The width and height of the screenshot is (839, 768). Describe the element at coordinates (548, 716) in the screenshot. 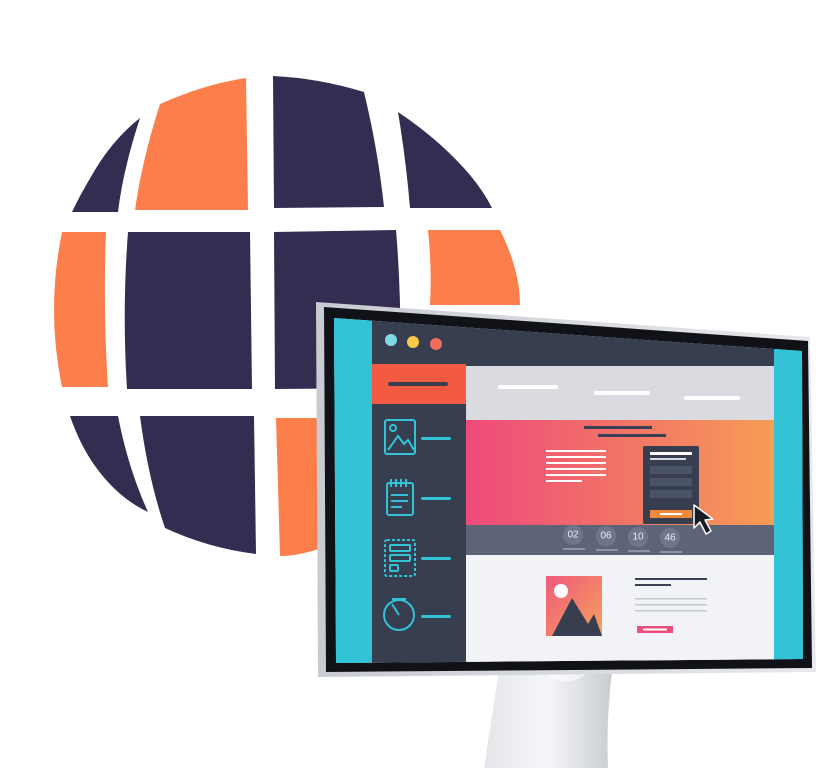

I see `monitor-stand` at that location.